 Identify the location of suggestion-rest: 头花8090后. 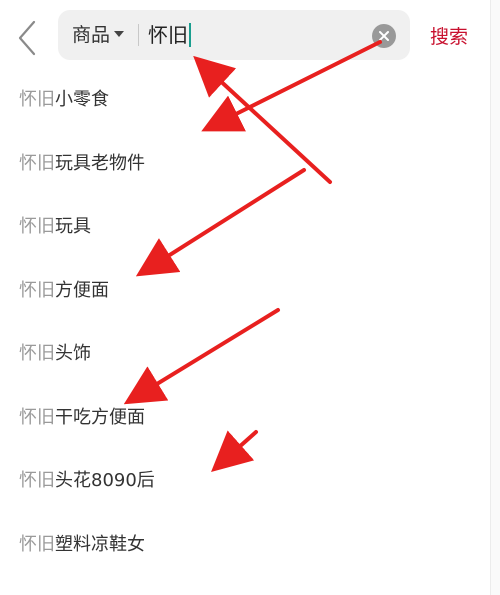
(105, 480).